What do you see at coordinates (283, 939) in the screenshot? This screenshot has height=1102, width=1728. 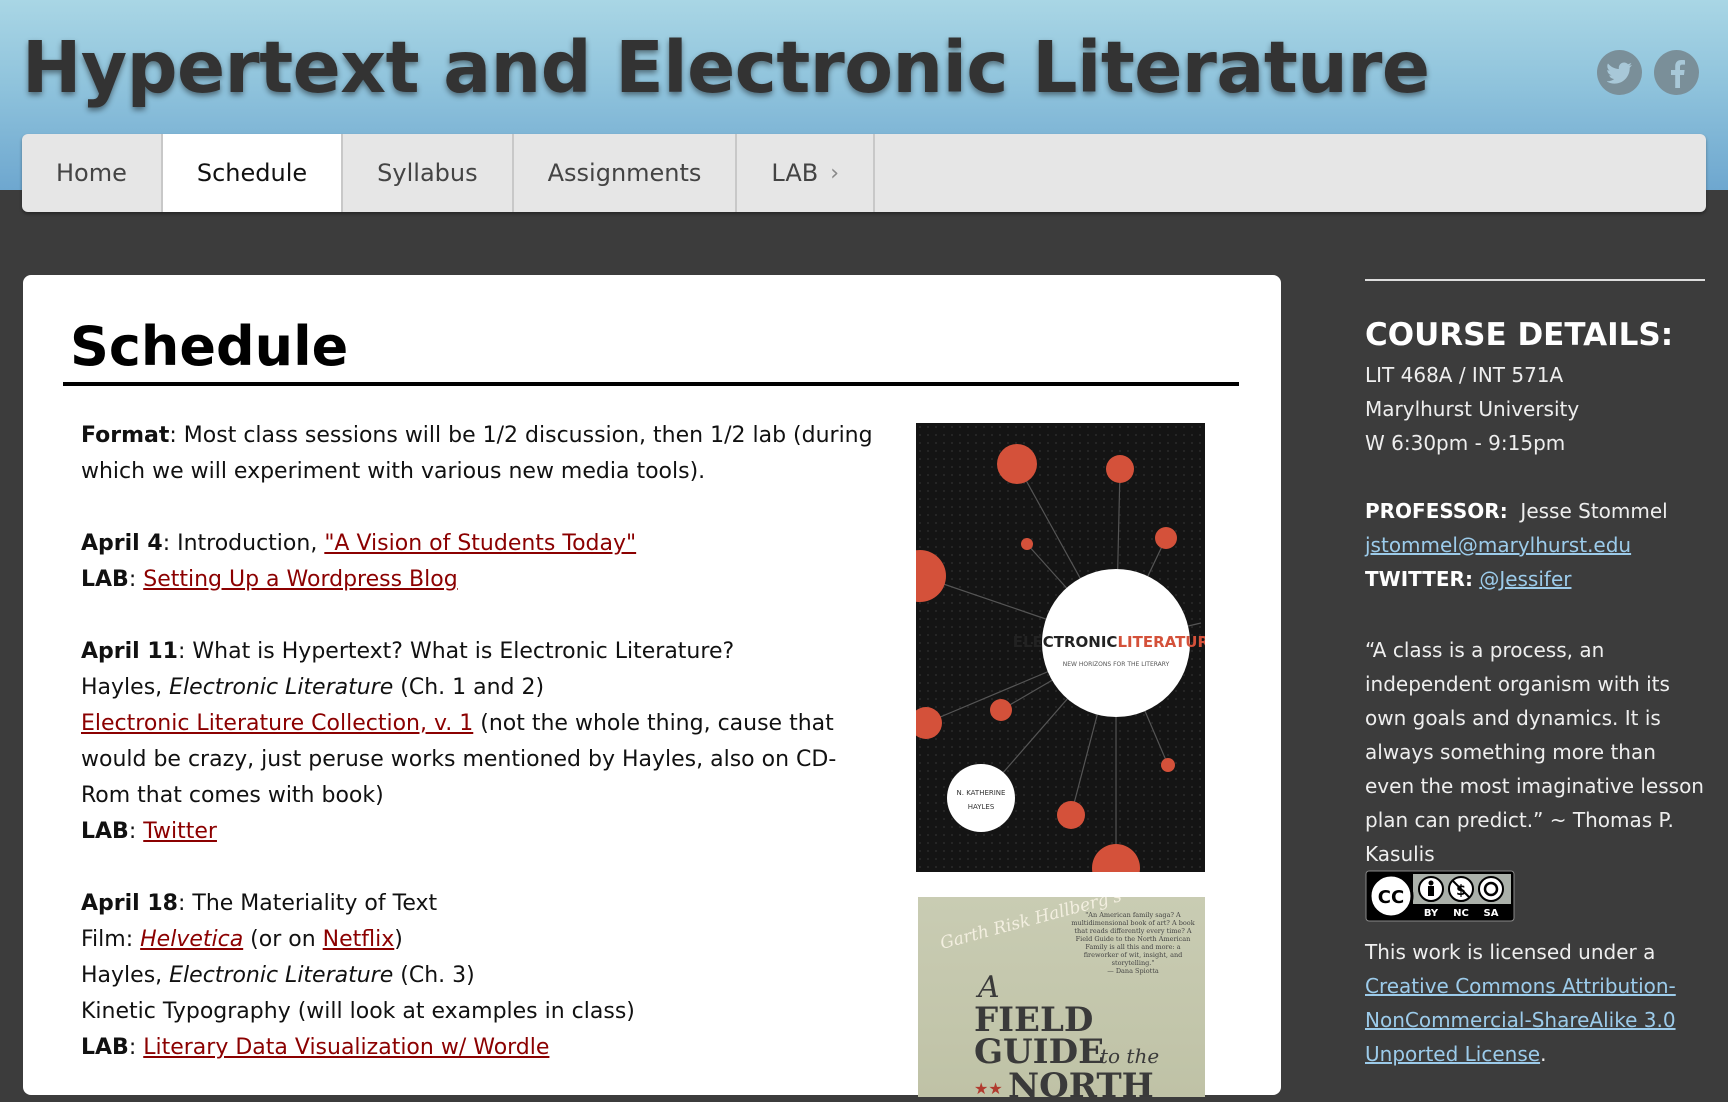 I see `film-mid: (or on` at bounding box center [283, 939].